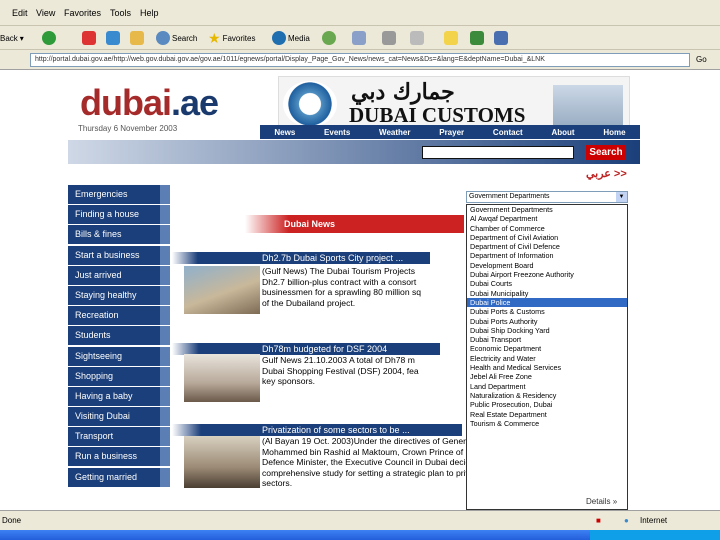 The height and width of the screenshot is (540, 720). I want to click on sidebar-item-finding-house: Finding a house, so click(119, 215).